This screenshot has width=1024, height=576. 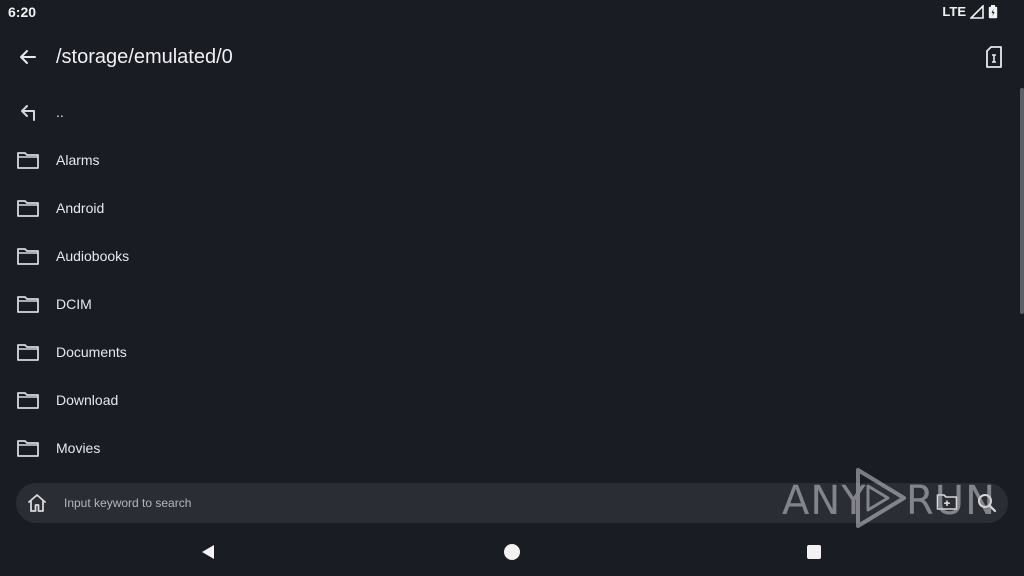 What do you see at coordinates (60, 112) in the screenshot?
I see `list-item-label: ..` at bounding box center [60, 112].